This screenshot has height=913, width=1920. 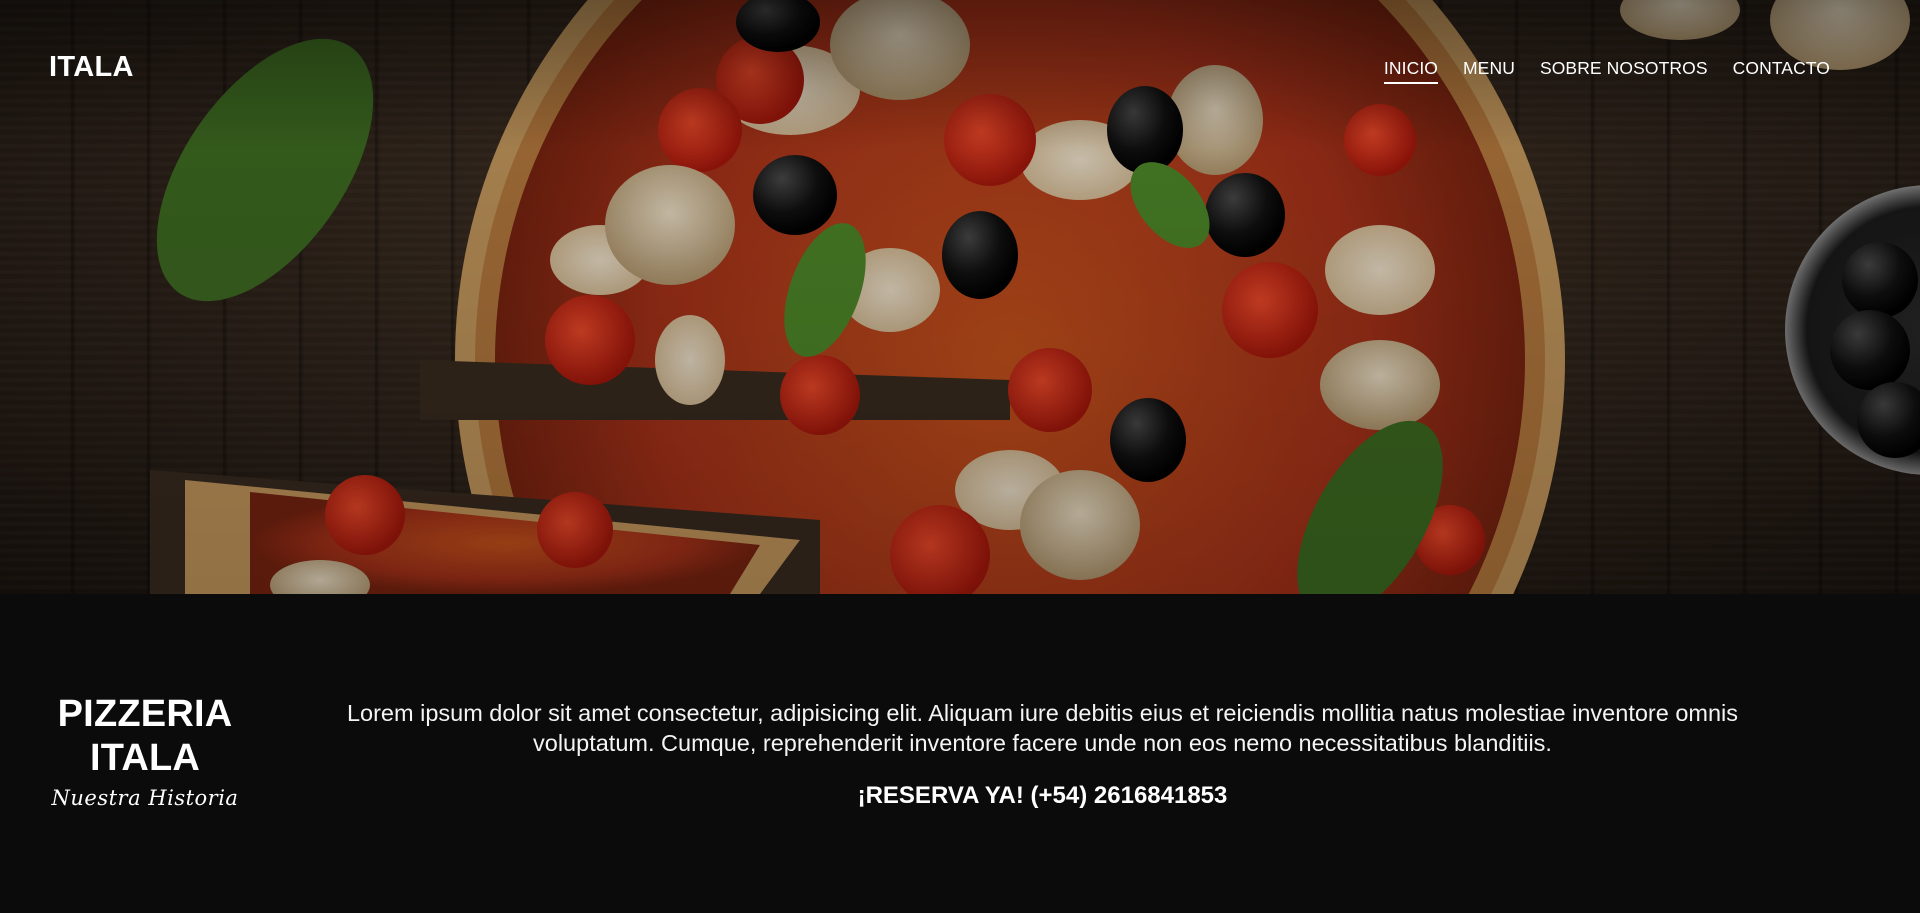 What do you see at coordinates (1410, 71) in the screenshot?
I see `nav-link-inicio: INICIO` at bounding box center [1410, 71].